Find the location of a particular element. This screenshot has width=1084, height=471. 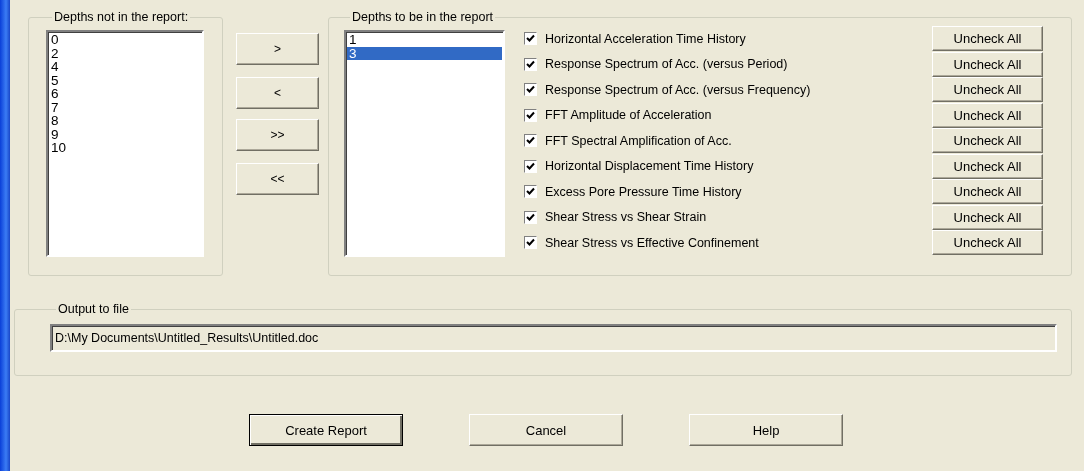

list-item: 5 is located at coordinates (125, 80).